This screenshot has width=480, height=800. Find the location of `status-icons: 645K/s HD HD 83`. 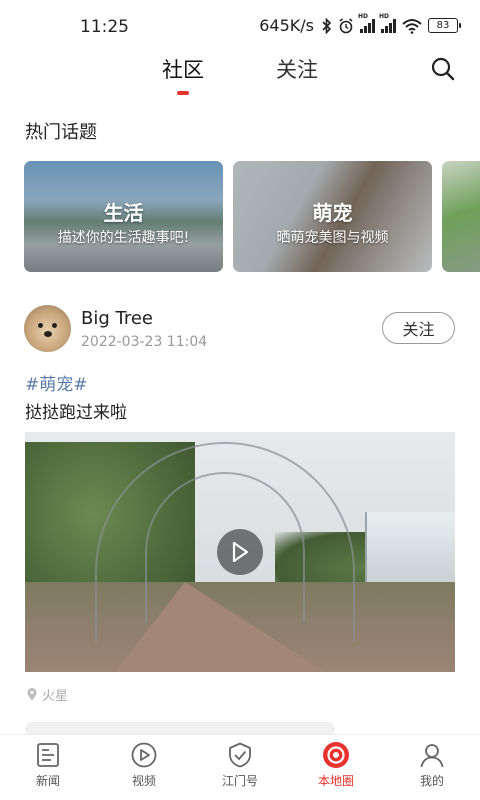

status-icons: 645K/s HD HD 83 is located at coordinates (360, 24).